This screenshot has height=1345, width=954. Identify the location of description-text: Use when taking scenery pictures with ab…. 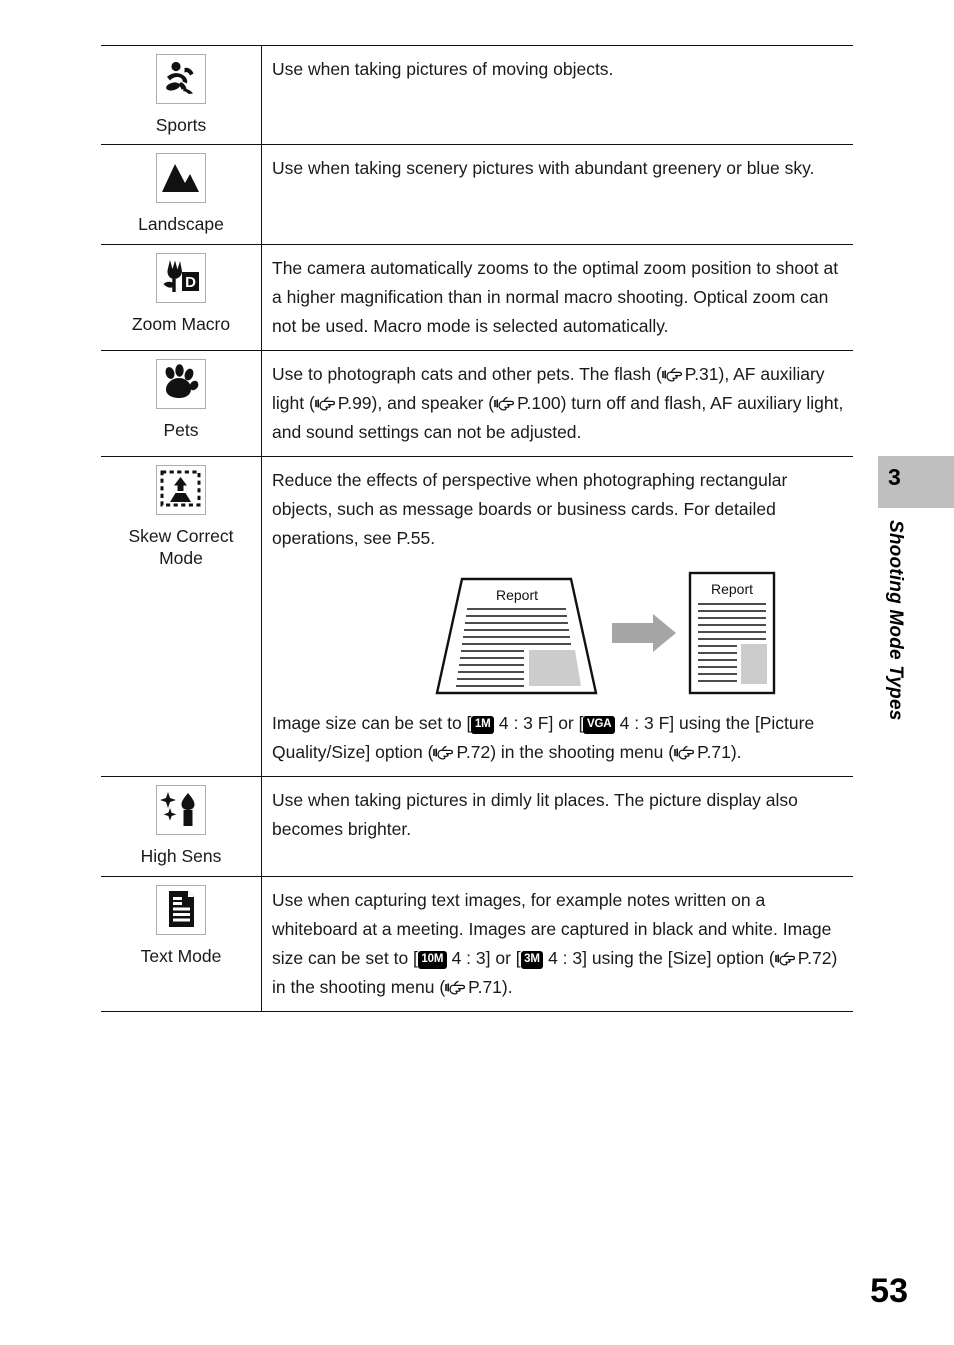
(543, 168).